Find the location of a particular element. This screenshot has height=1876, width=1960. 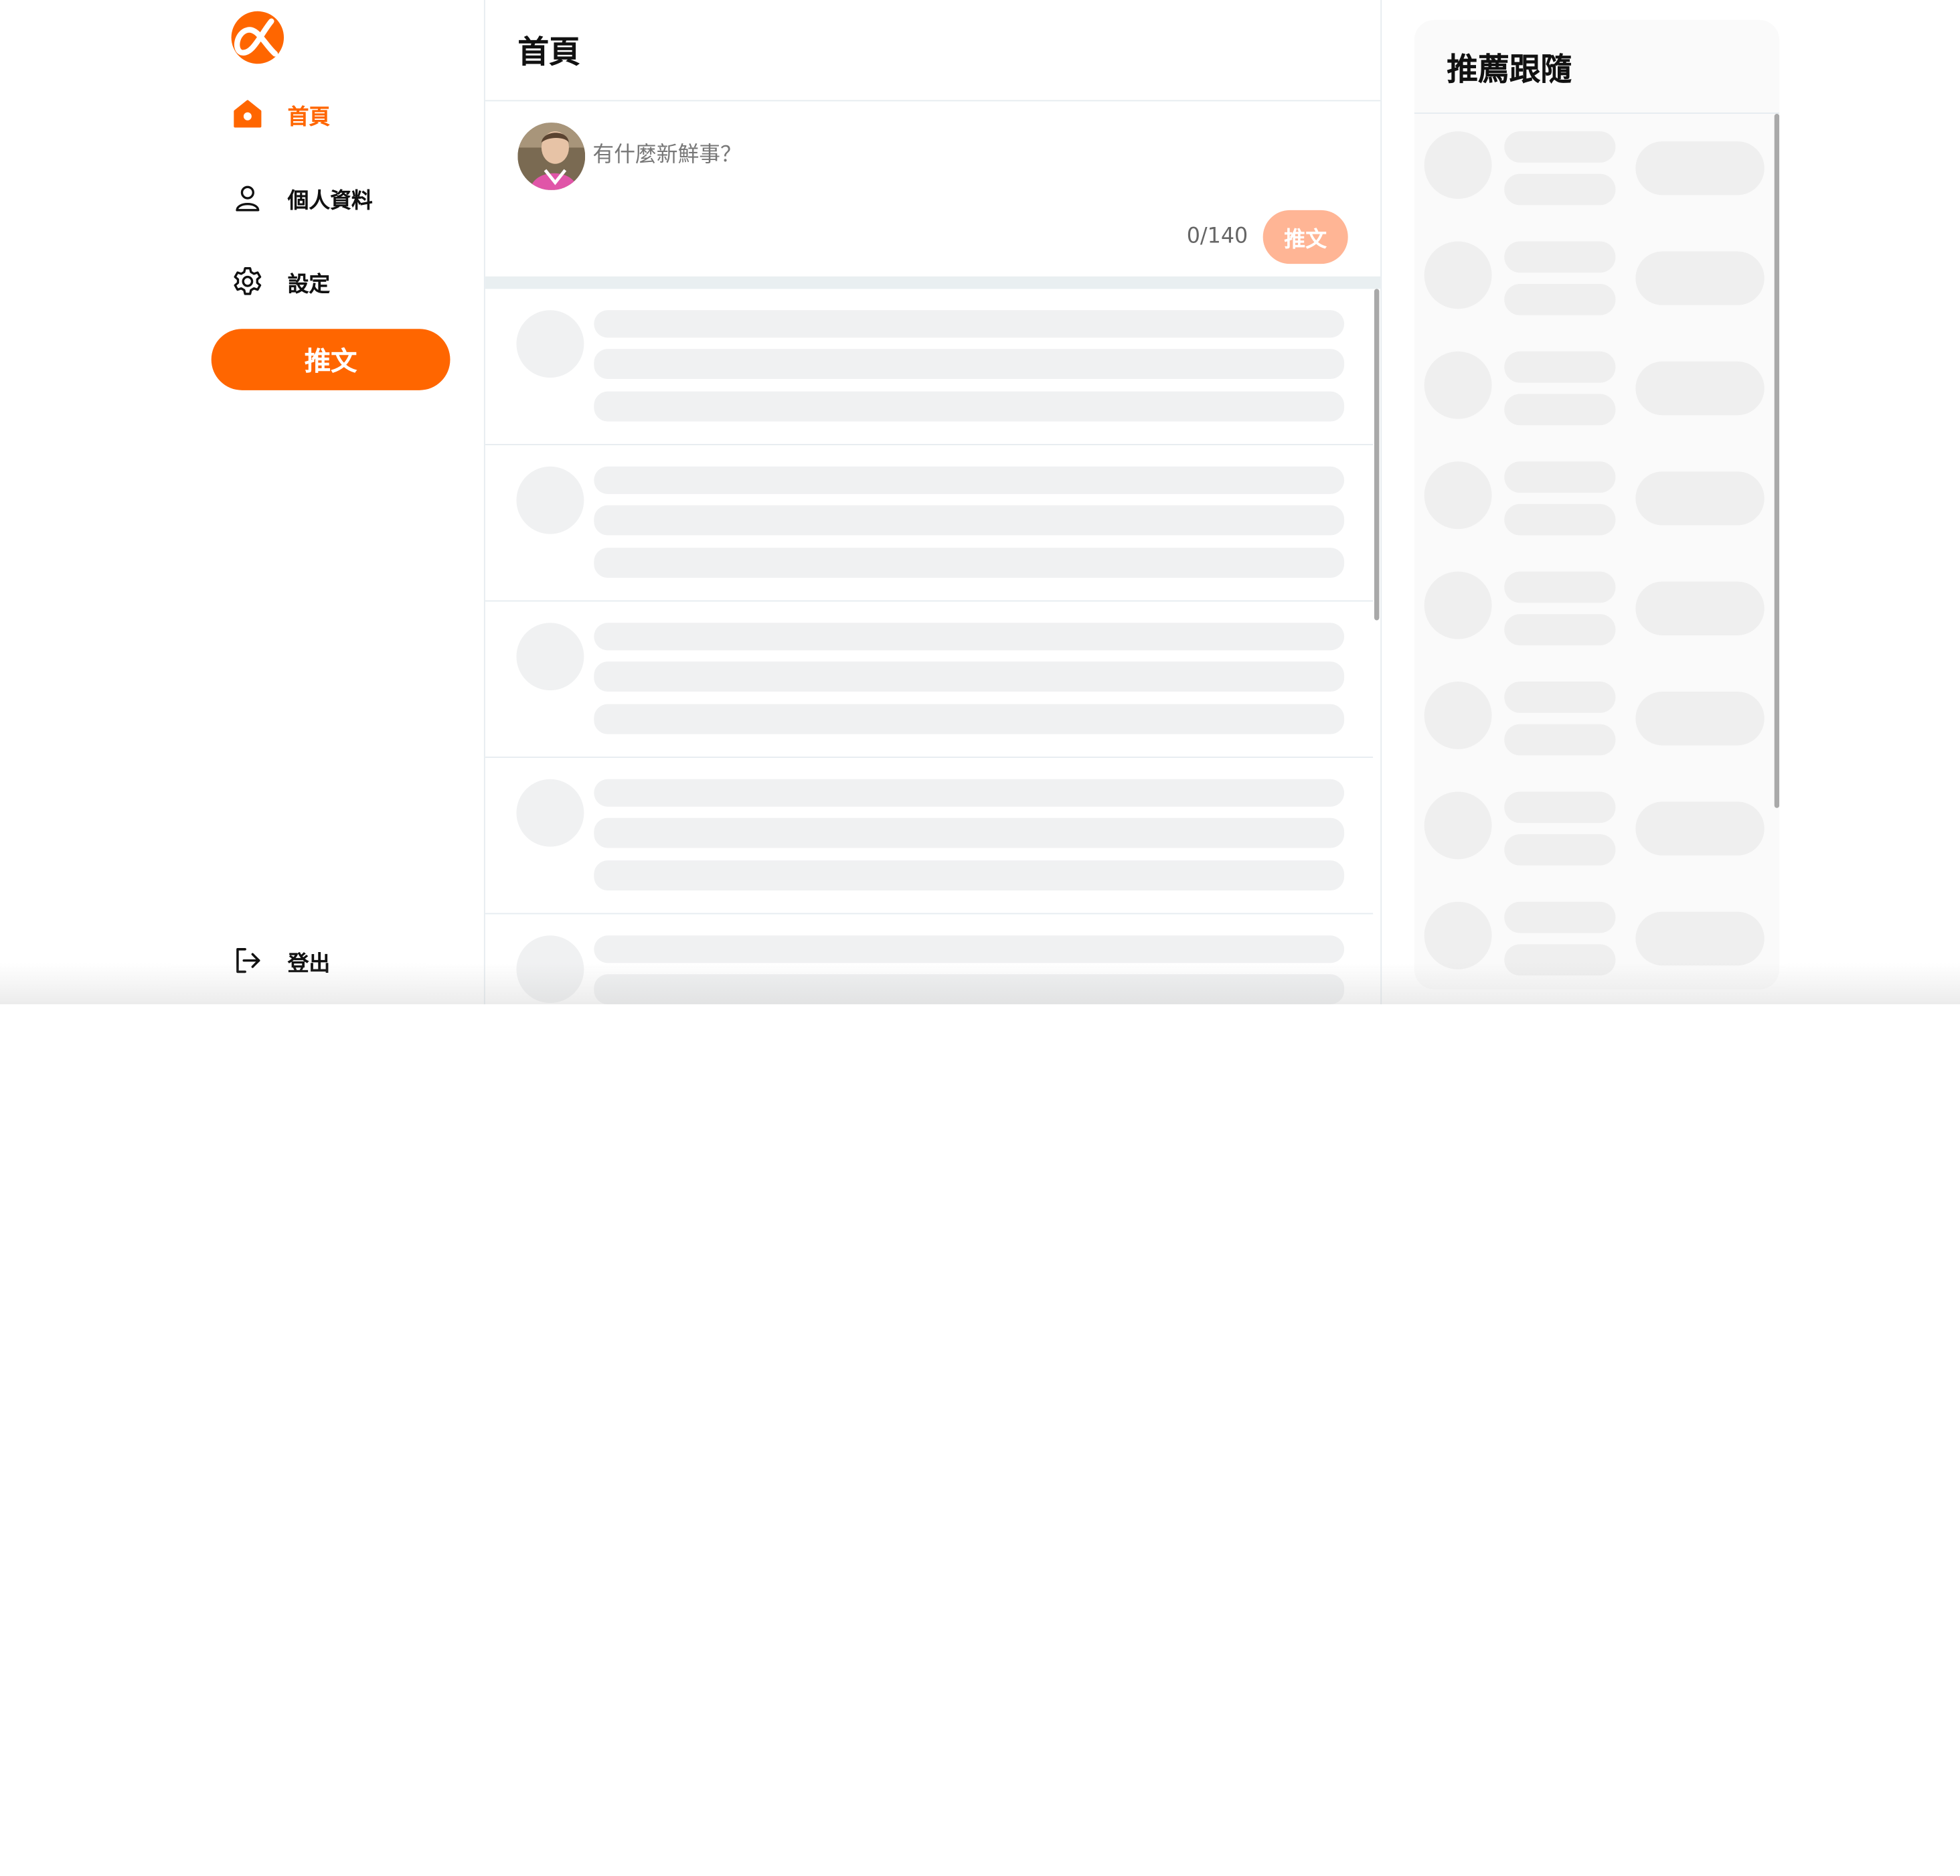

nav-label-home: 首頁 is located at coordinates (309, 117).